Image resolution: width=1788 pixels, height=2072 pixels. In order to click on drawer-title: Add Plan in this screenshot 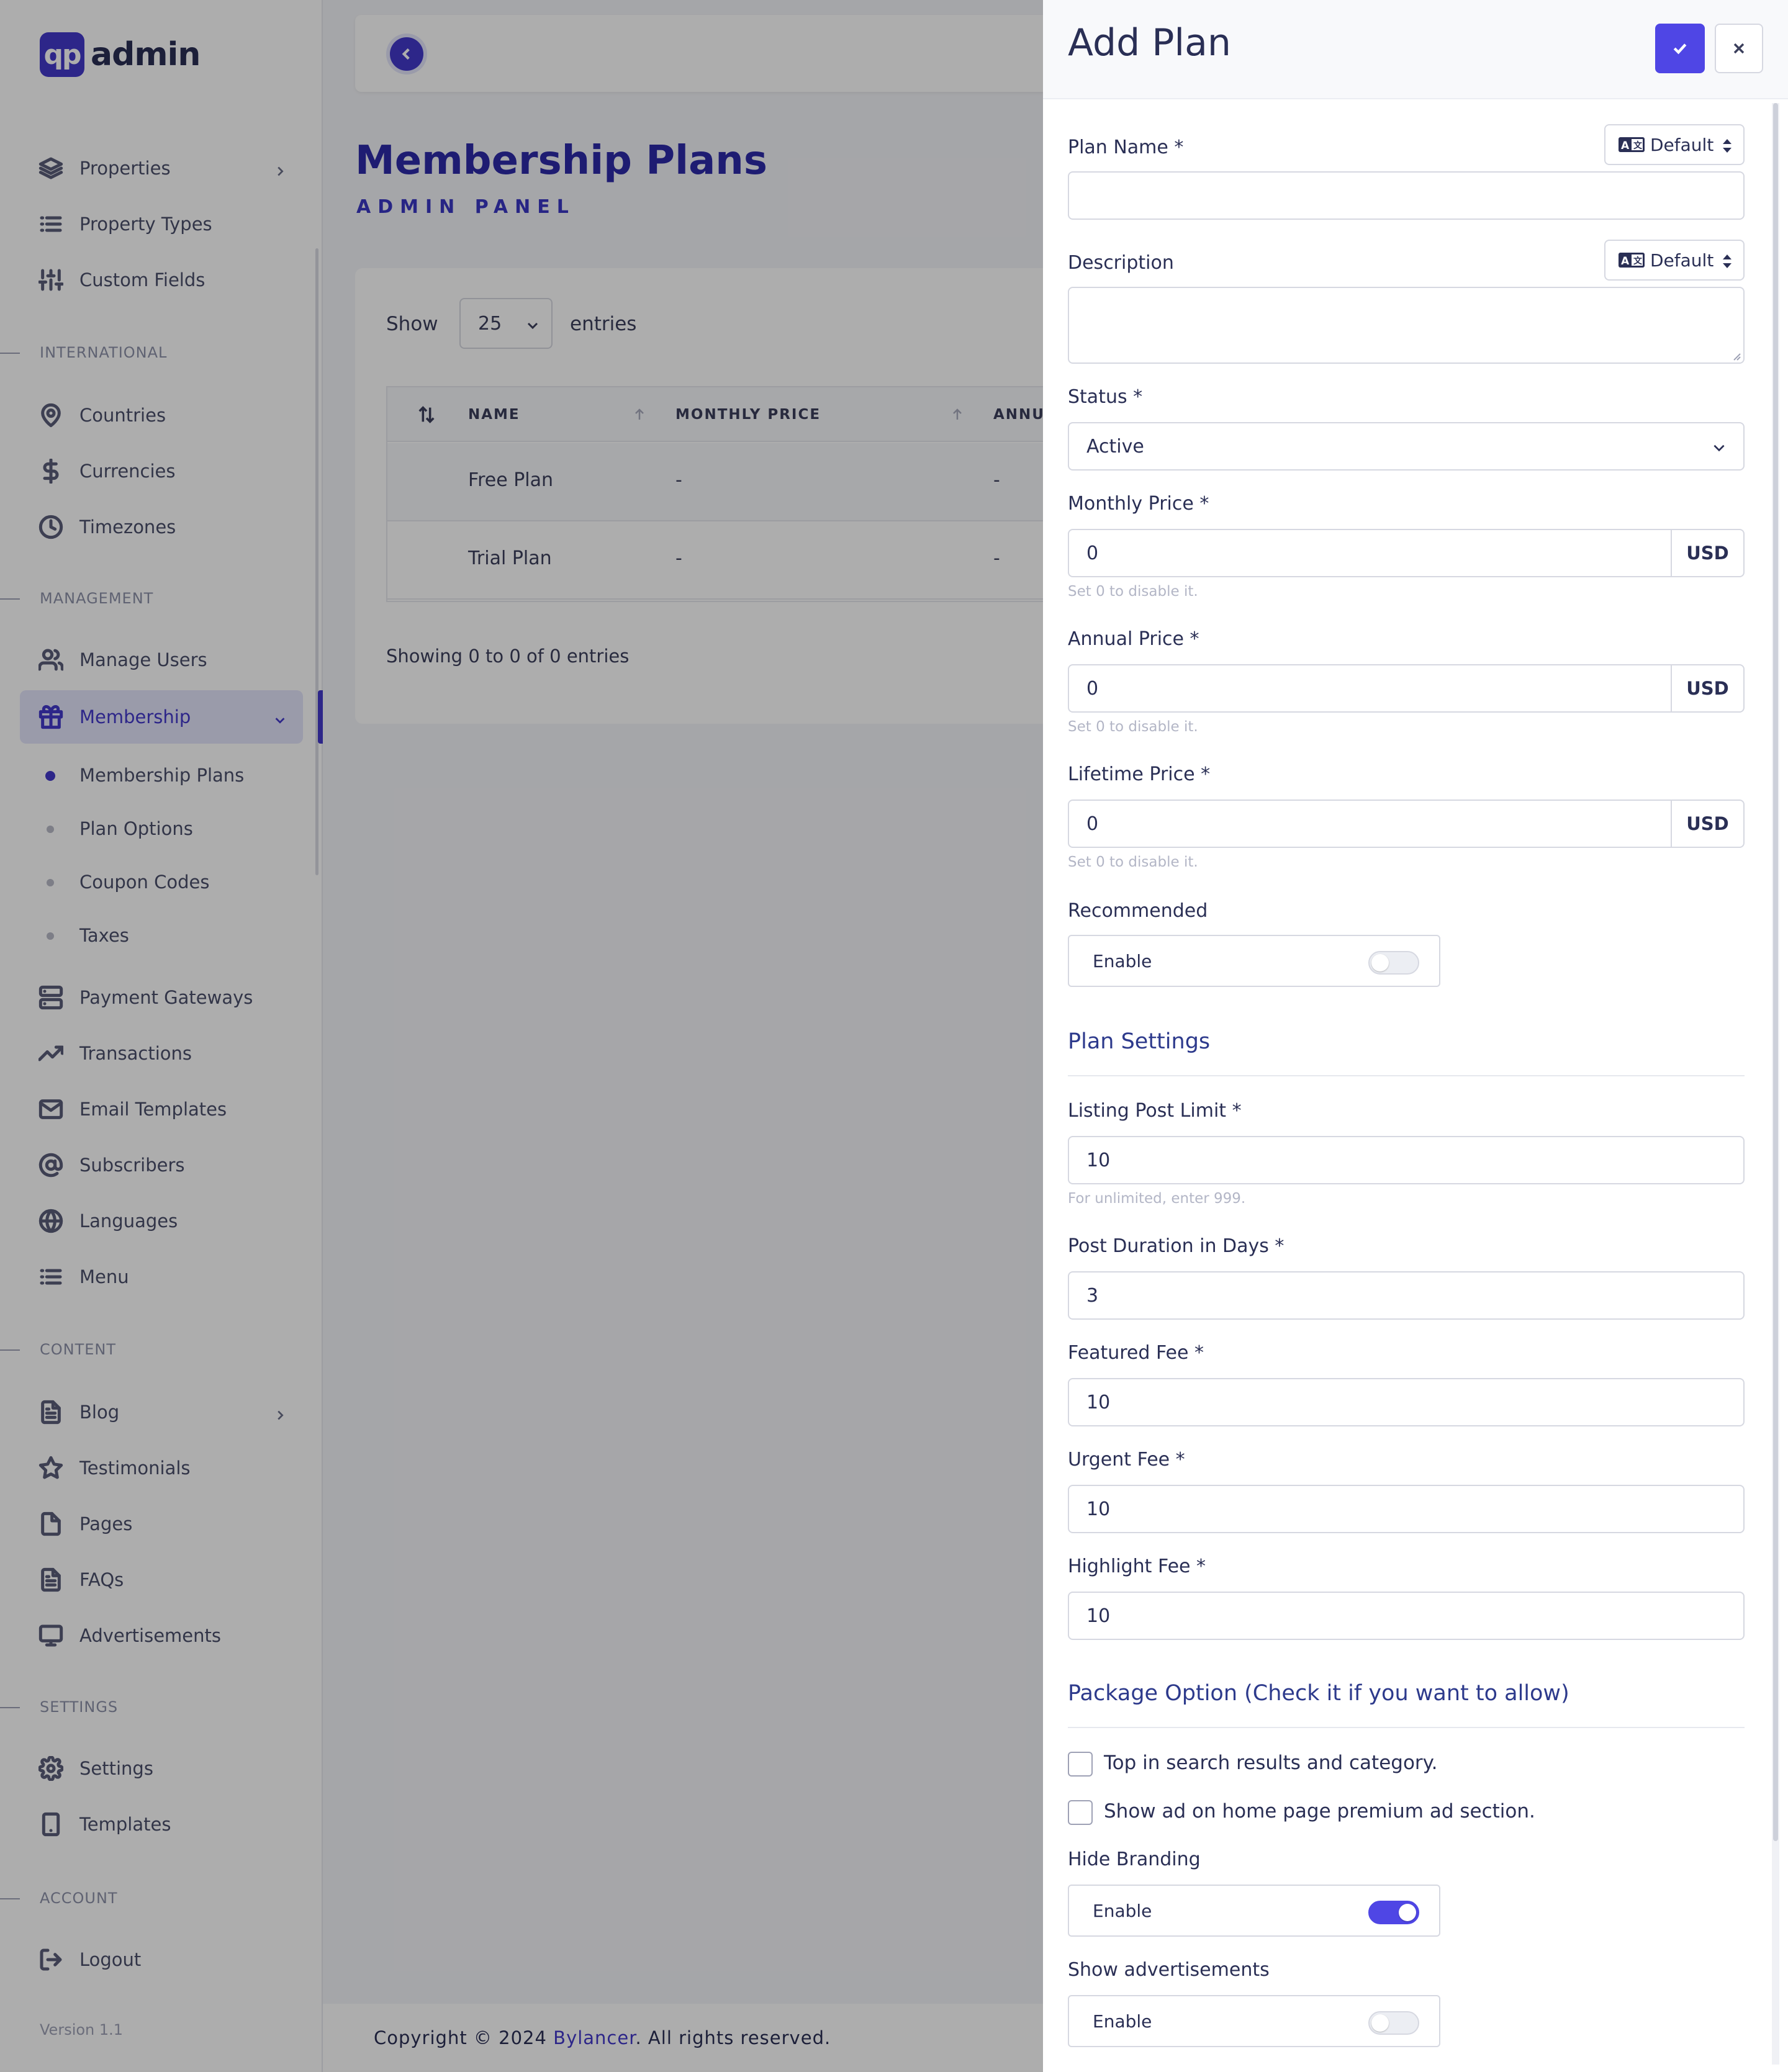, I will do `click(1149, 43)`.